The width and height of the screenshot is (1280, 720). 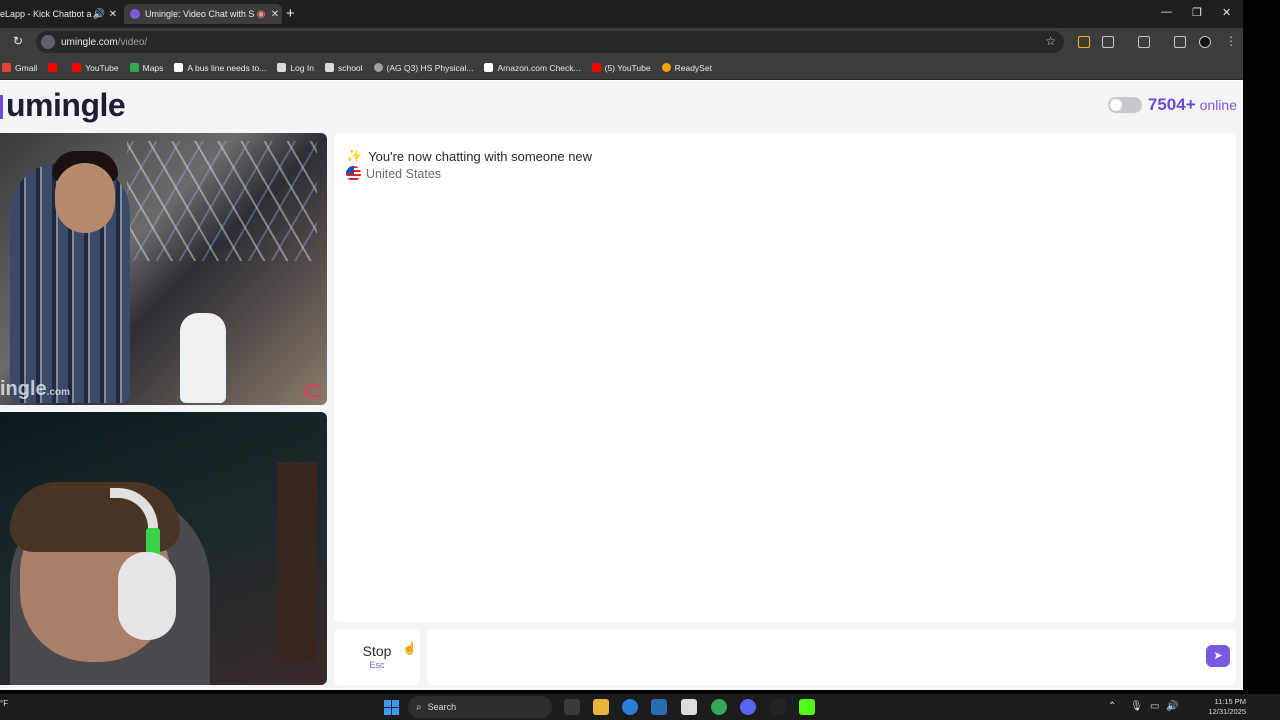 What do you see at coordinates (1172, 706) in the screenshot?
I see `volume-icon: 🔊` at bounding box center [1172, 706].